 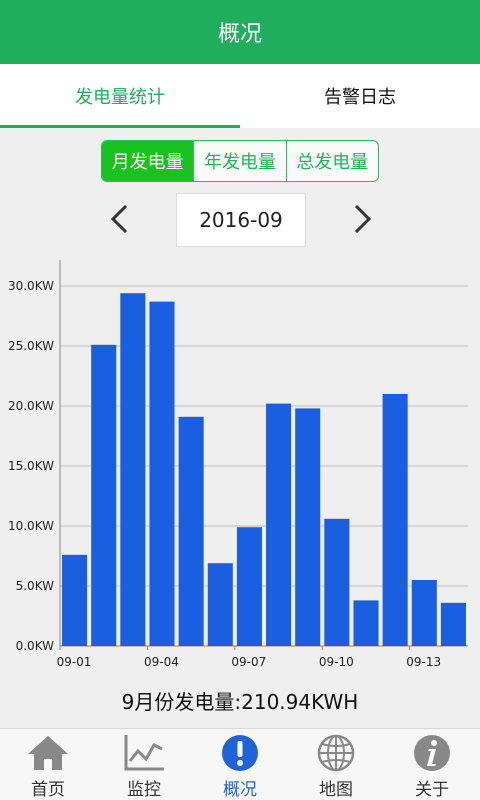 What do you see at coordinates (31, 466) in the screenshot?
I see `y-tick-label: 15.0KW` at bounding box center [31, 466].